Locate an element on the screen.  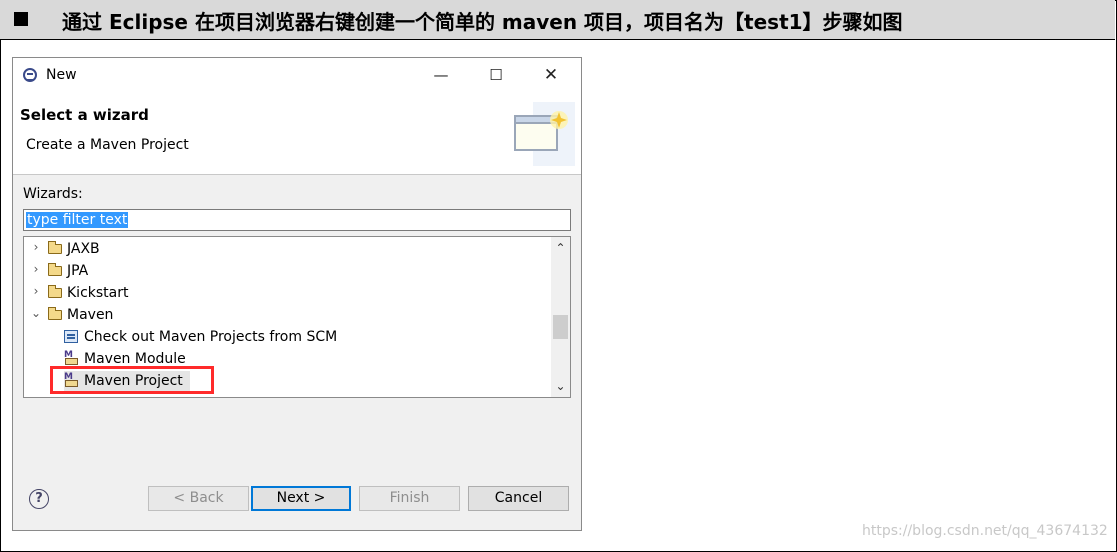
maven-module-icon: M is located at coordinates (71, 358).